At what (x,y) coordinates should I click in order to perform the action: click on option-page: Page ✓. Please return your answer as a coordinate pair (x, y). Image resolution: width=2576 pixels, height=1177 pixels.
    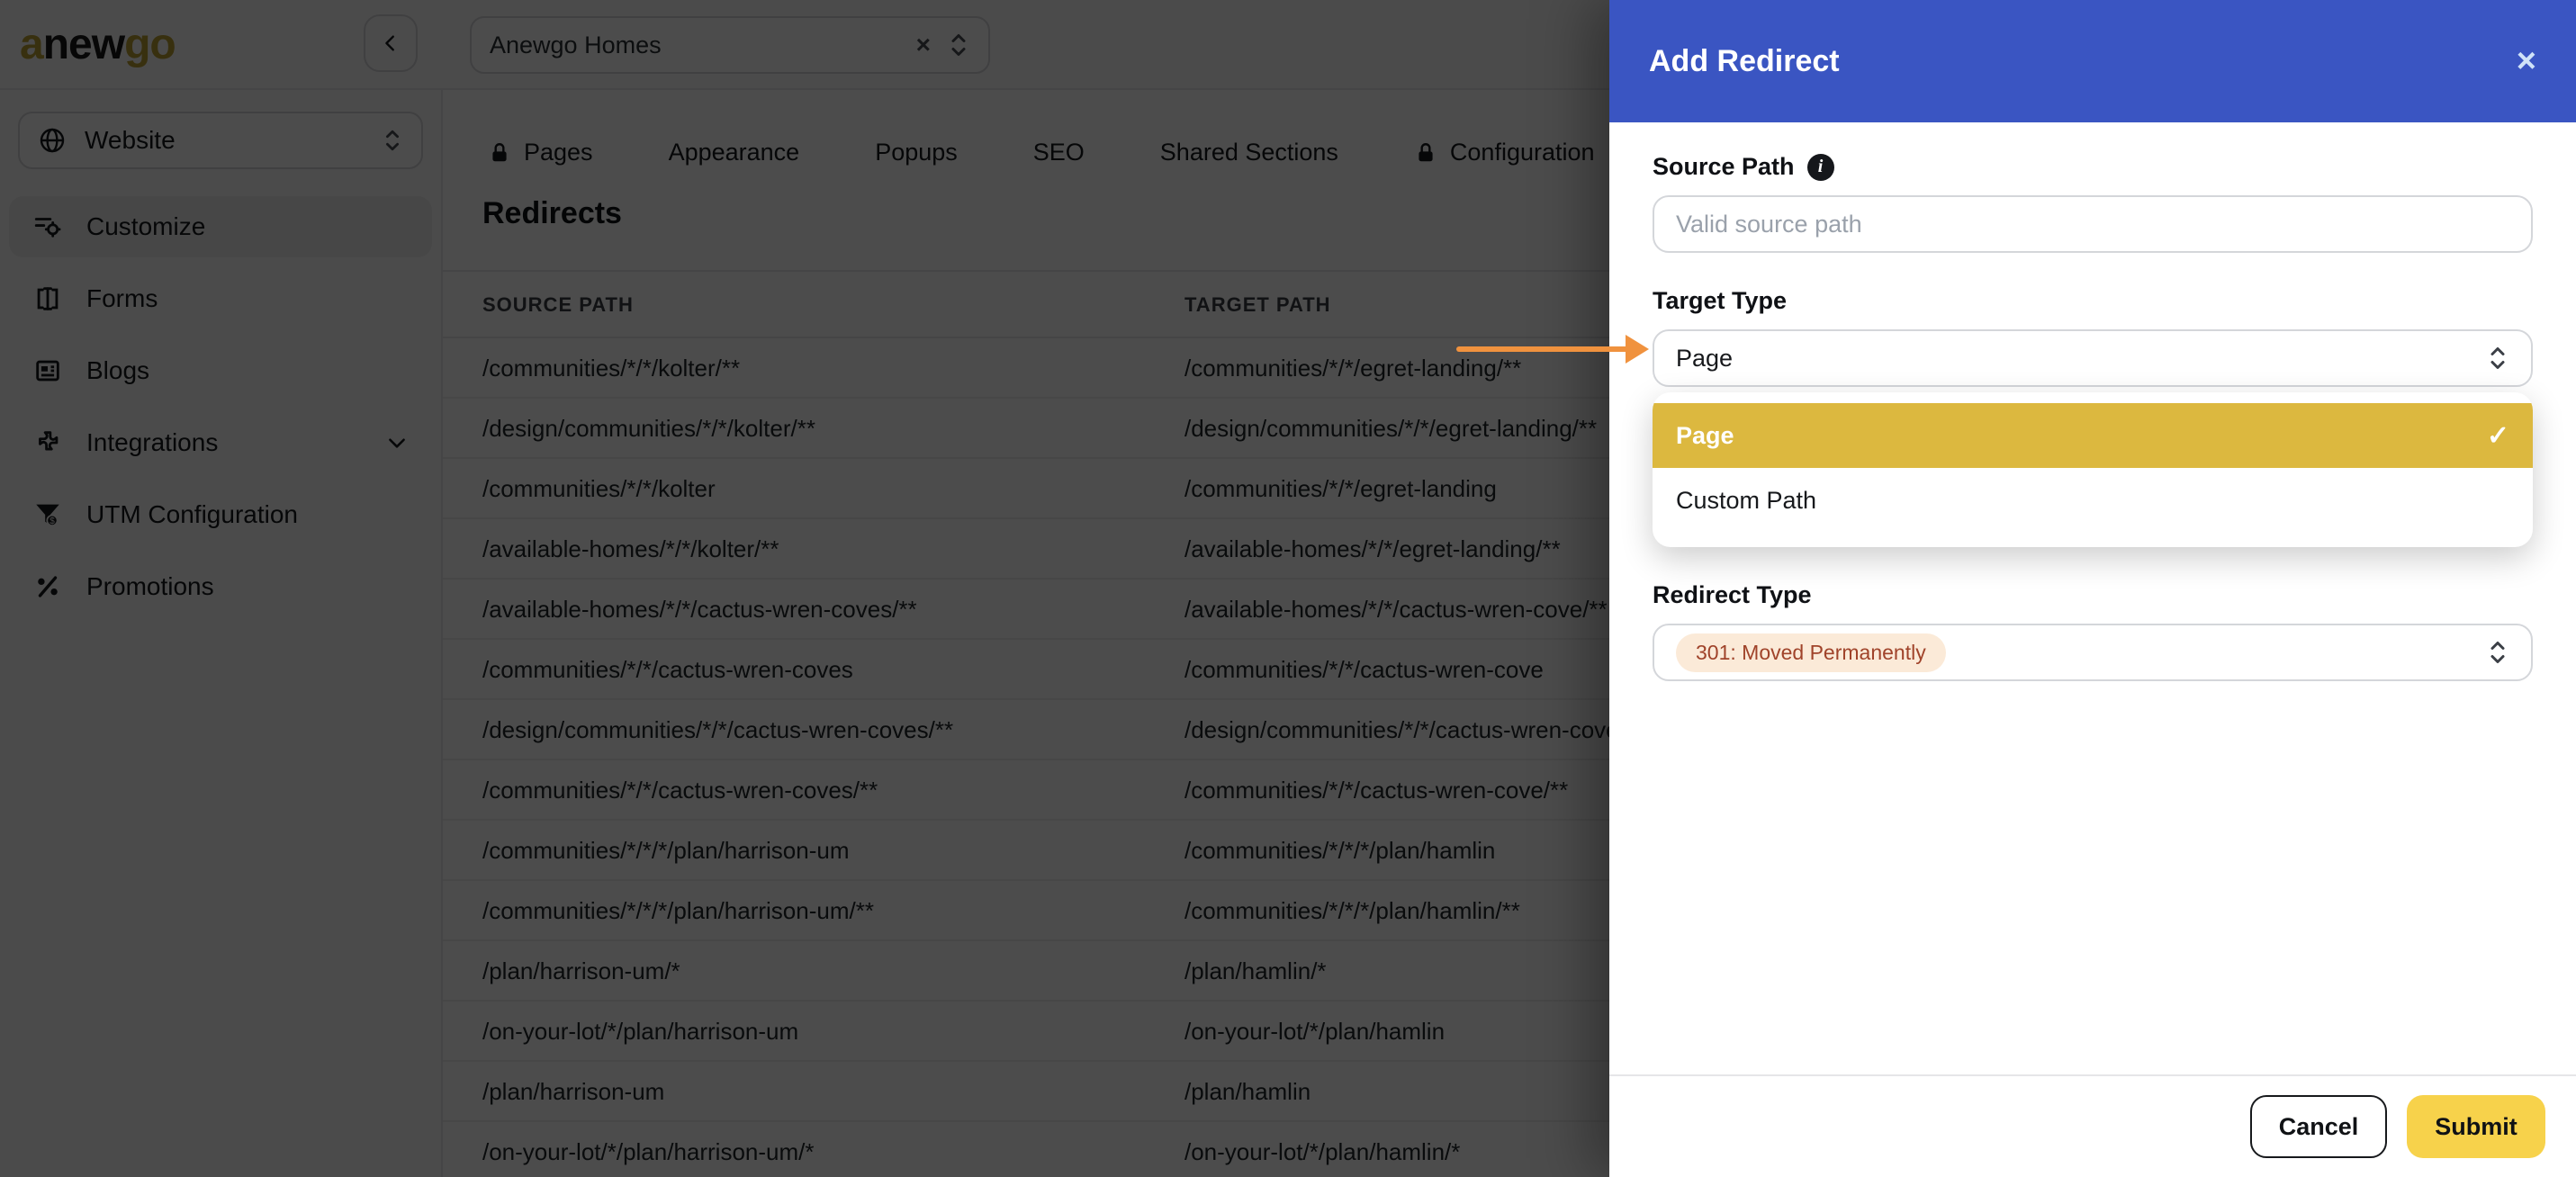
    Looking at the image, I should click on (2093, 435).